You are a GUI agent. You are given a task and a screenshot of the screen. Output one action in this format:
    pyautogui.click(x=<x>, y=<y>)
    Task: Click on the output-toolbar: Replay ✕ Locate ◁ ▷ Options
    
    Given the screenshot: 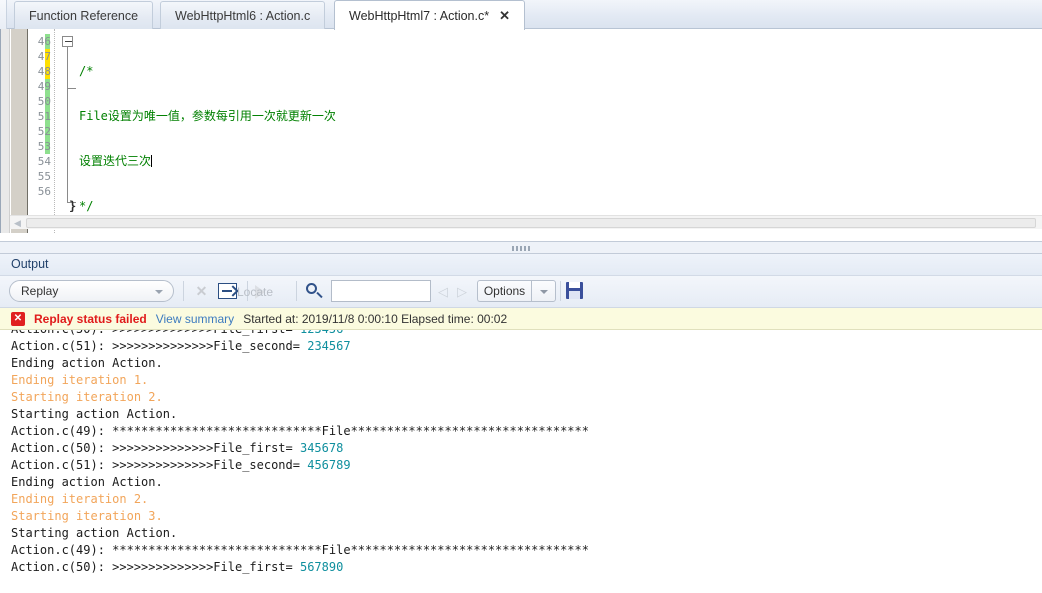 What is the action you would take?
    pyautogui.click(x=521, y=292)
    